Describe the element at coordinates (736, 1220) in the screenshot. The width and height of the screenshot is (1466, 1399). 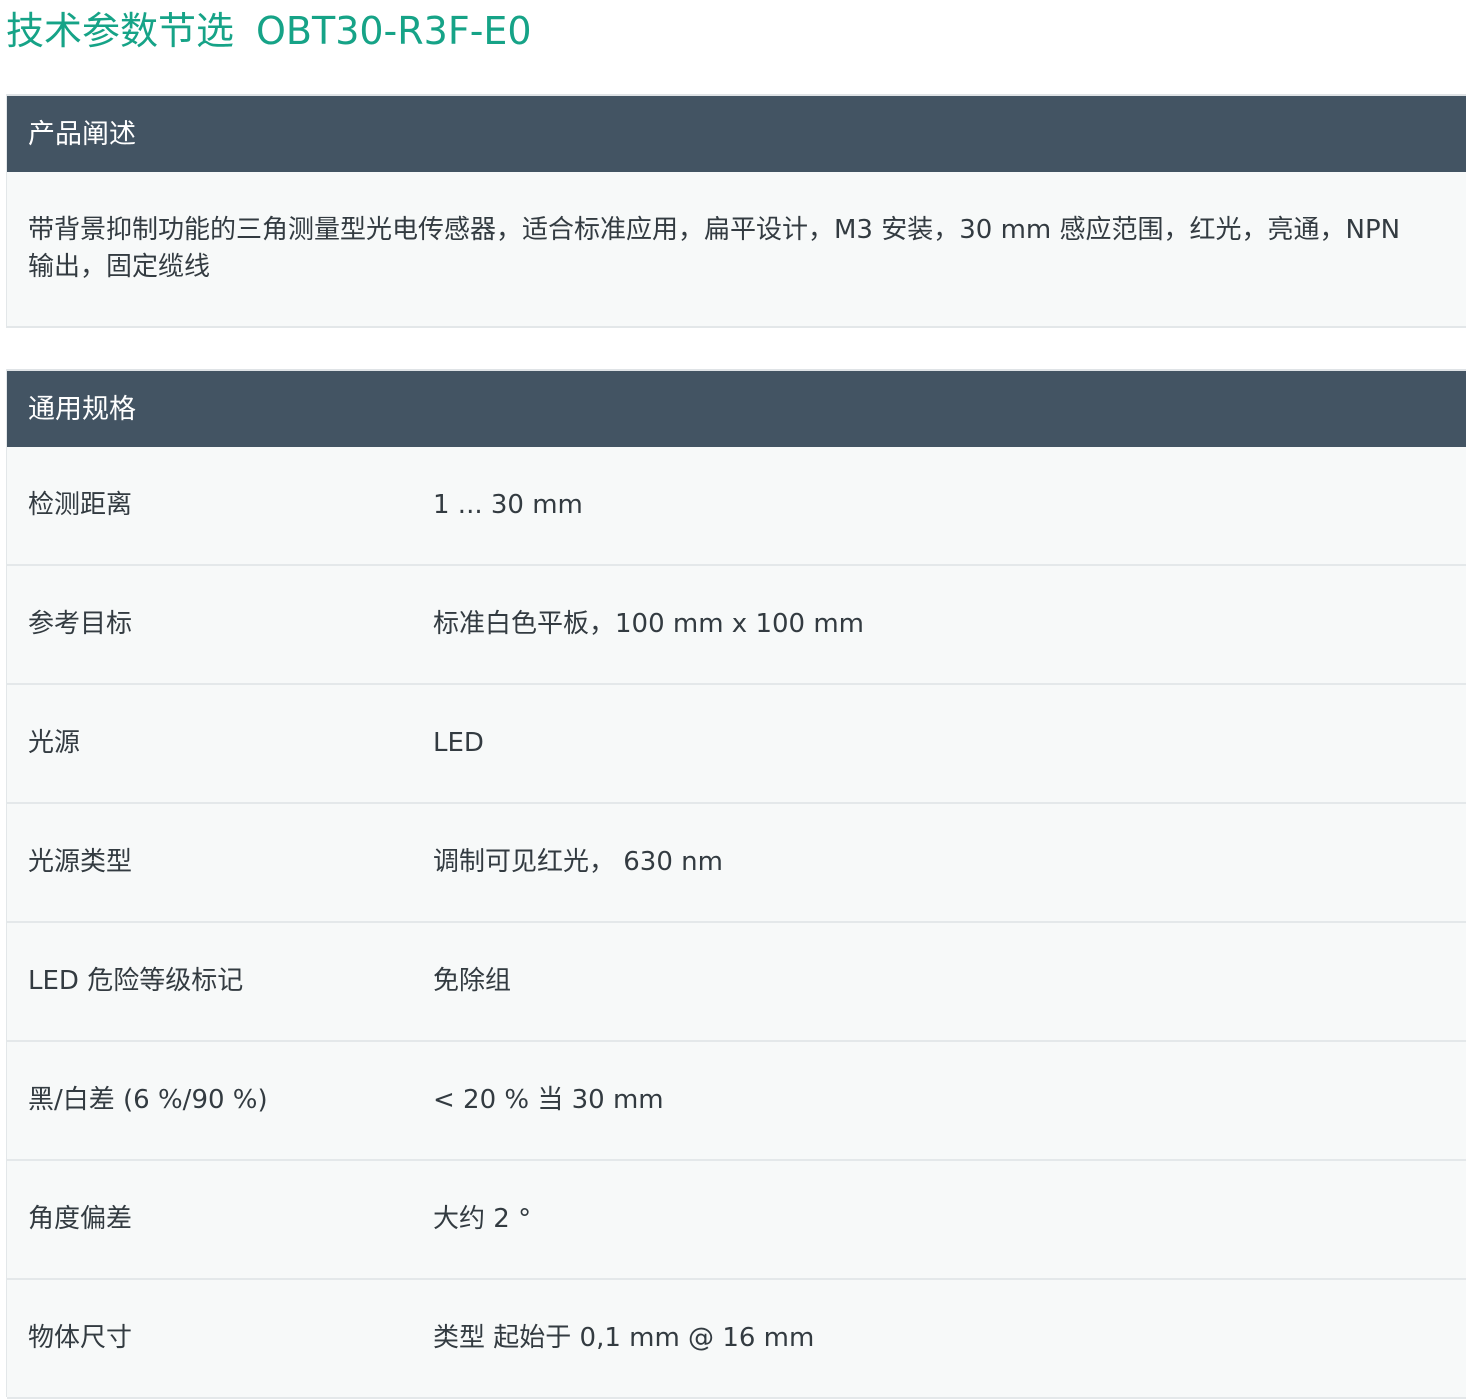
I see `spec-row-angle-deviation: 角度偏差 大约 2 °` at that location.